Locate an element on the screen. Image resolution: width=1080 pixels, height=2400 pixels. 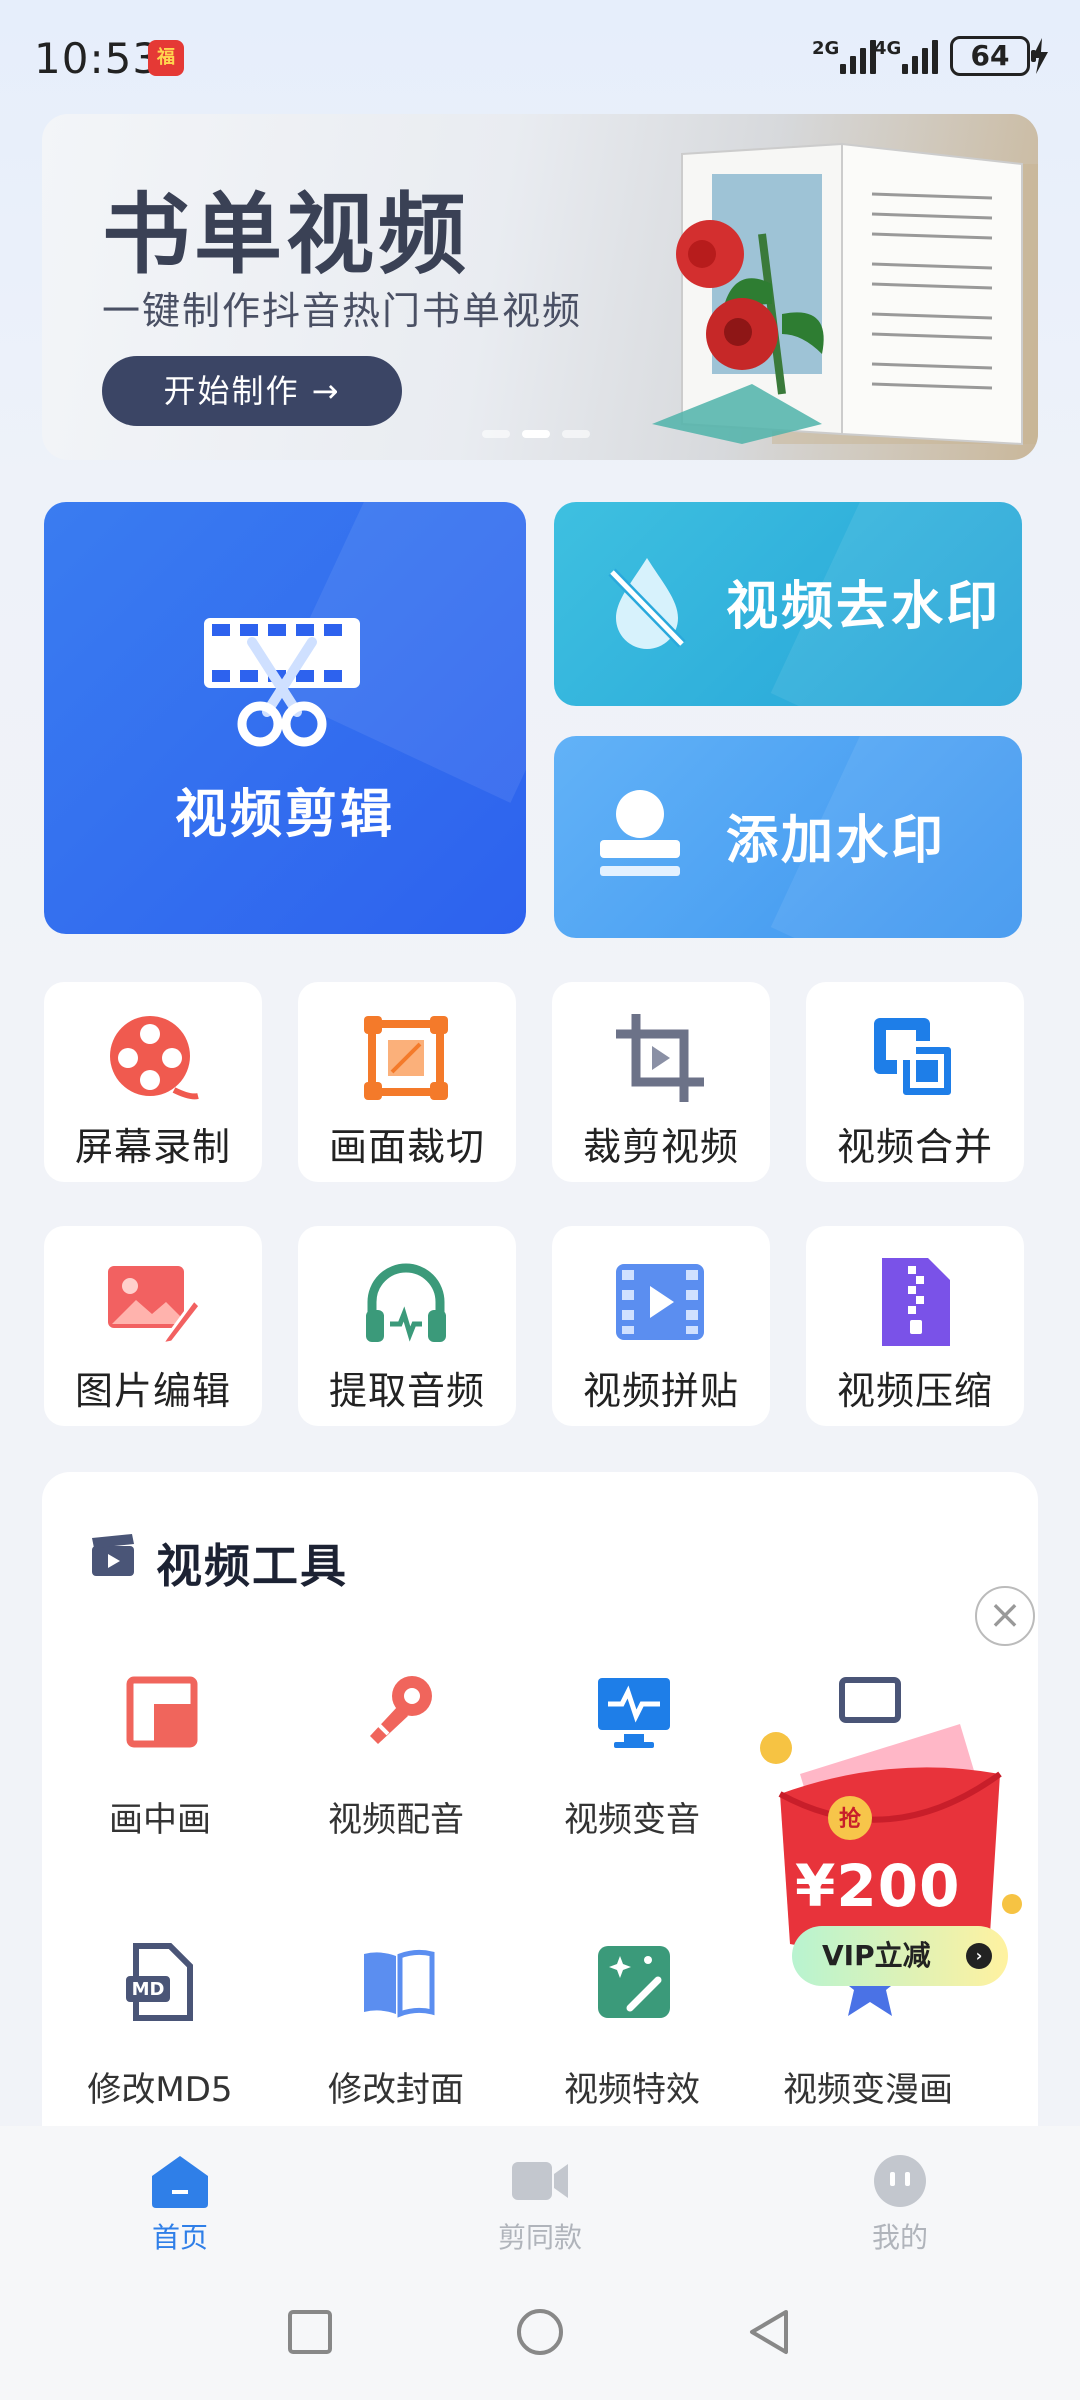
modify-cover-tool: 修改封面 is located at coordinates (396, 2037).